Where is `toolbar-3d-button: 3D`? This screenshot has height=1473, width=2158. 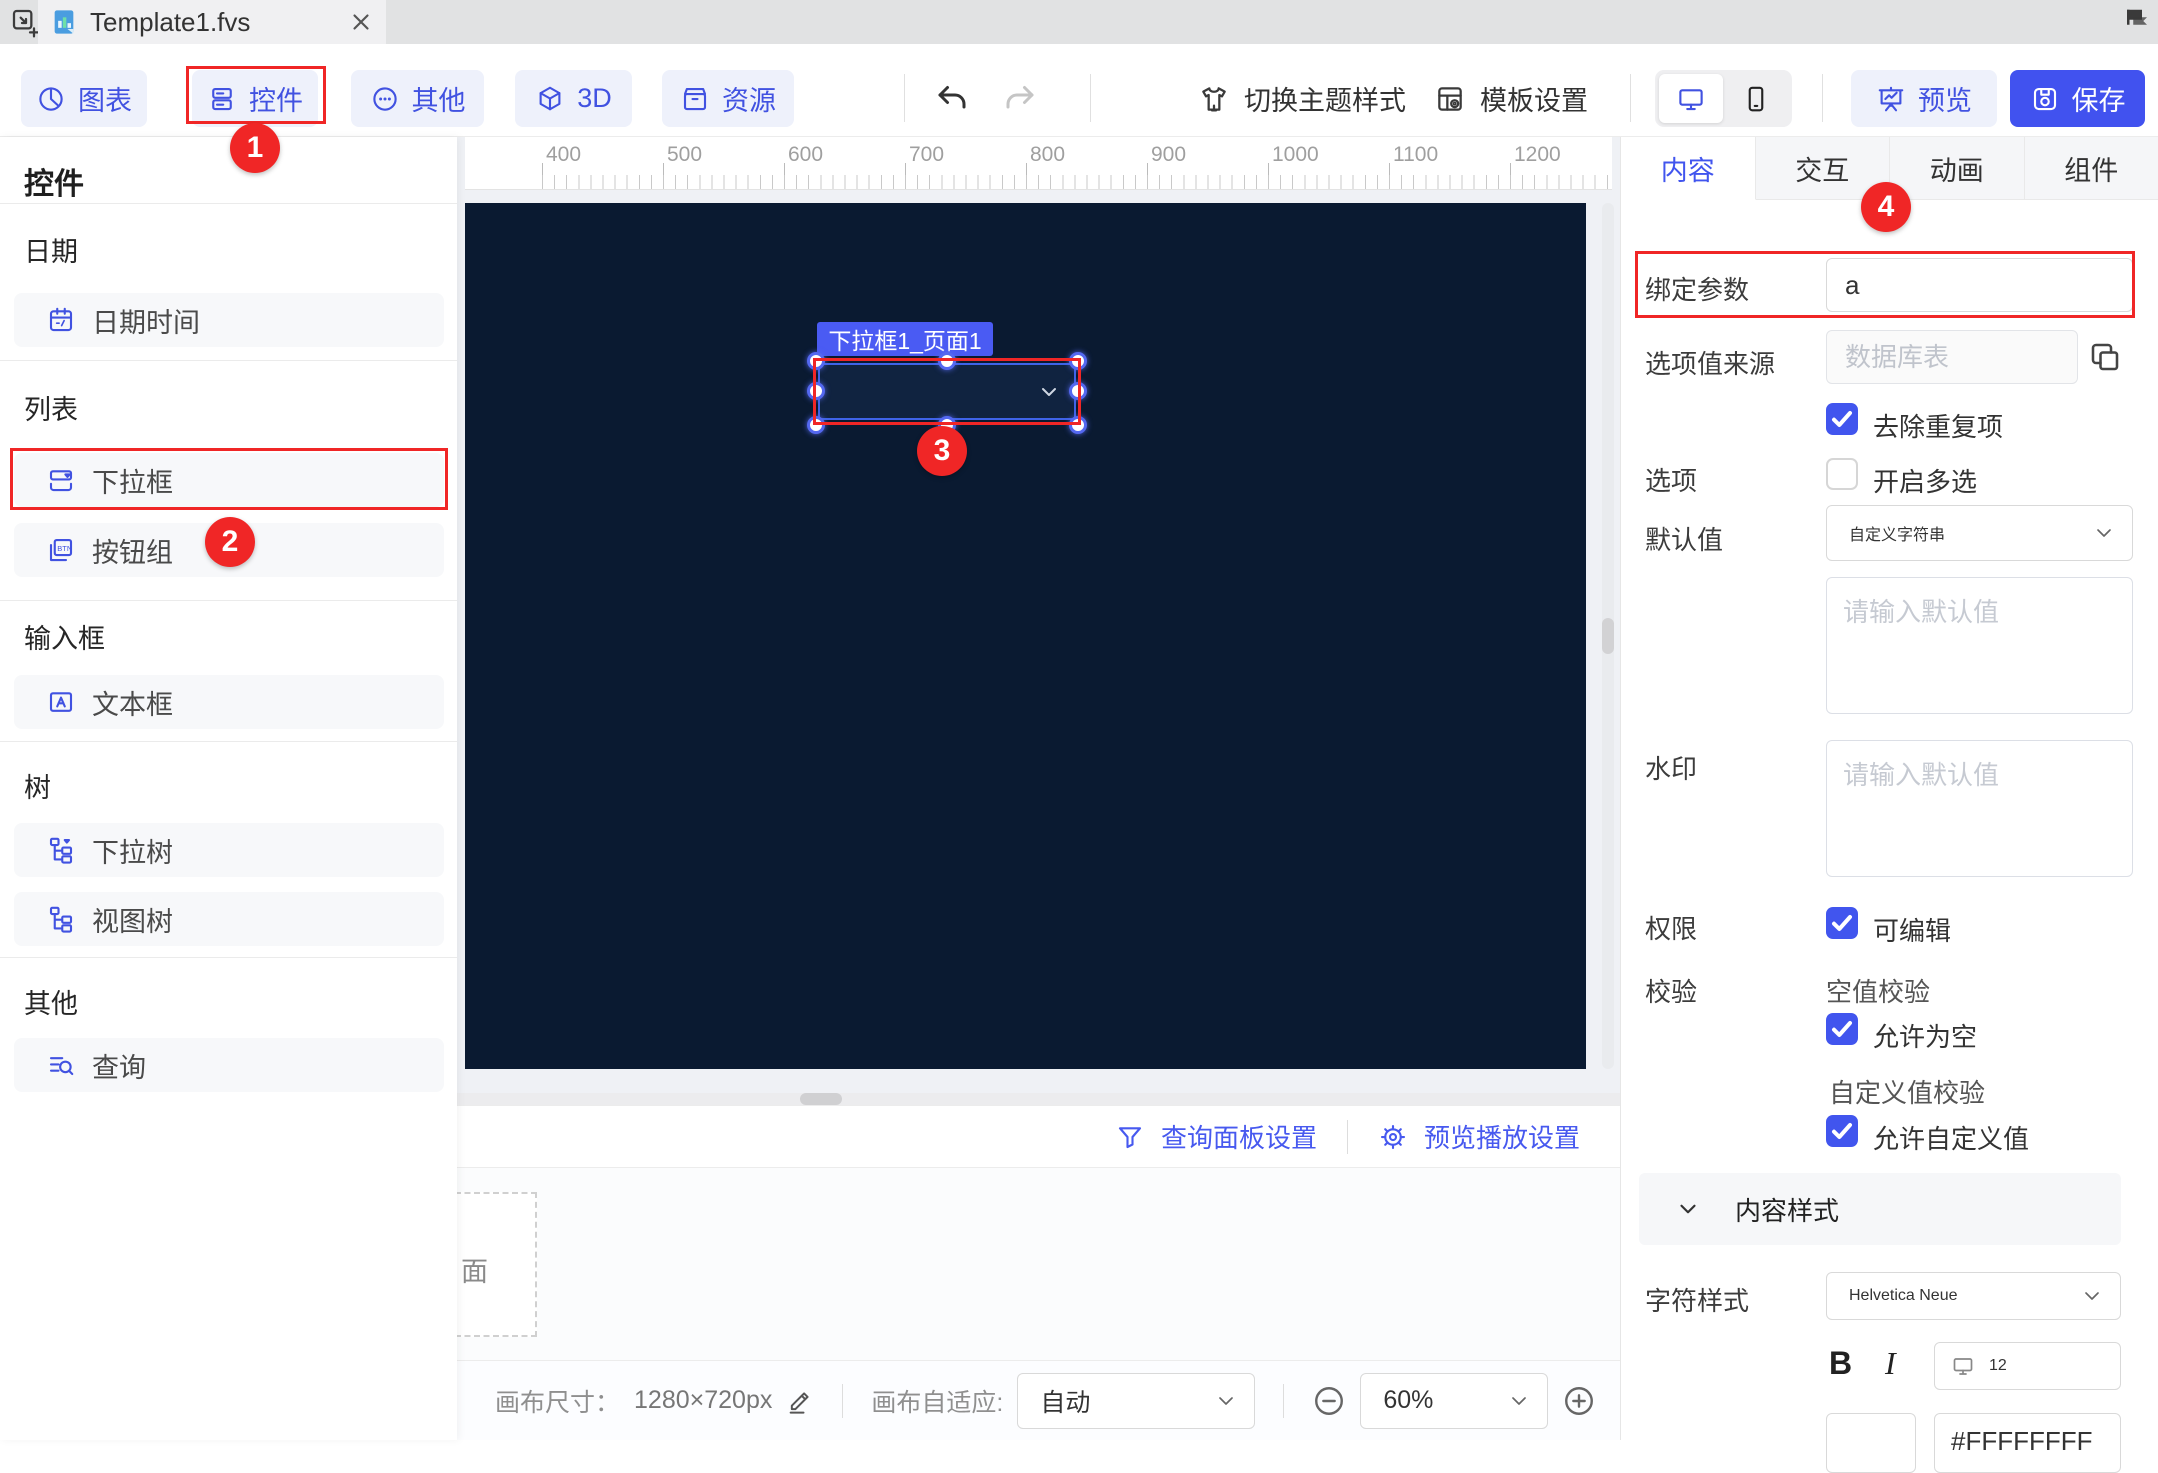
toolbar-3d-button: 3D is located at coordinates (573, 98).